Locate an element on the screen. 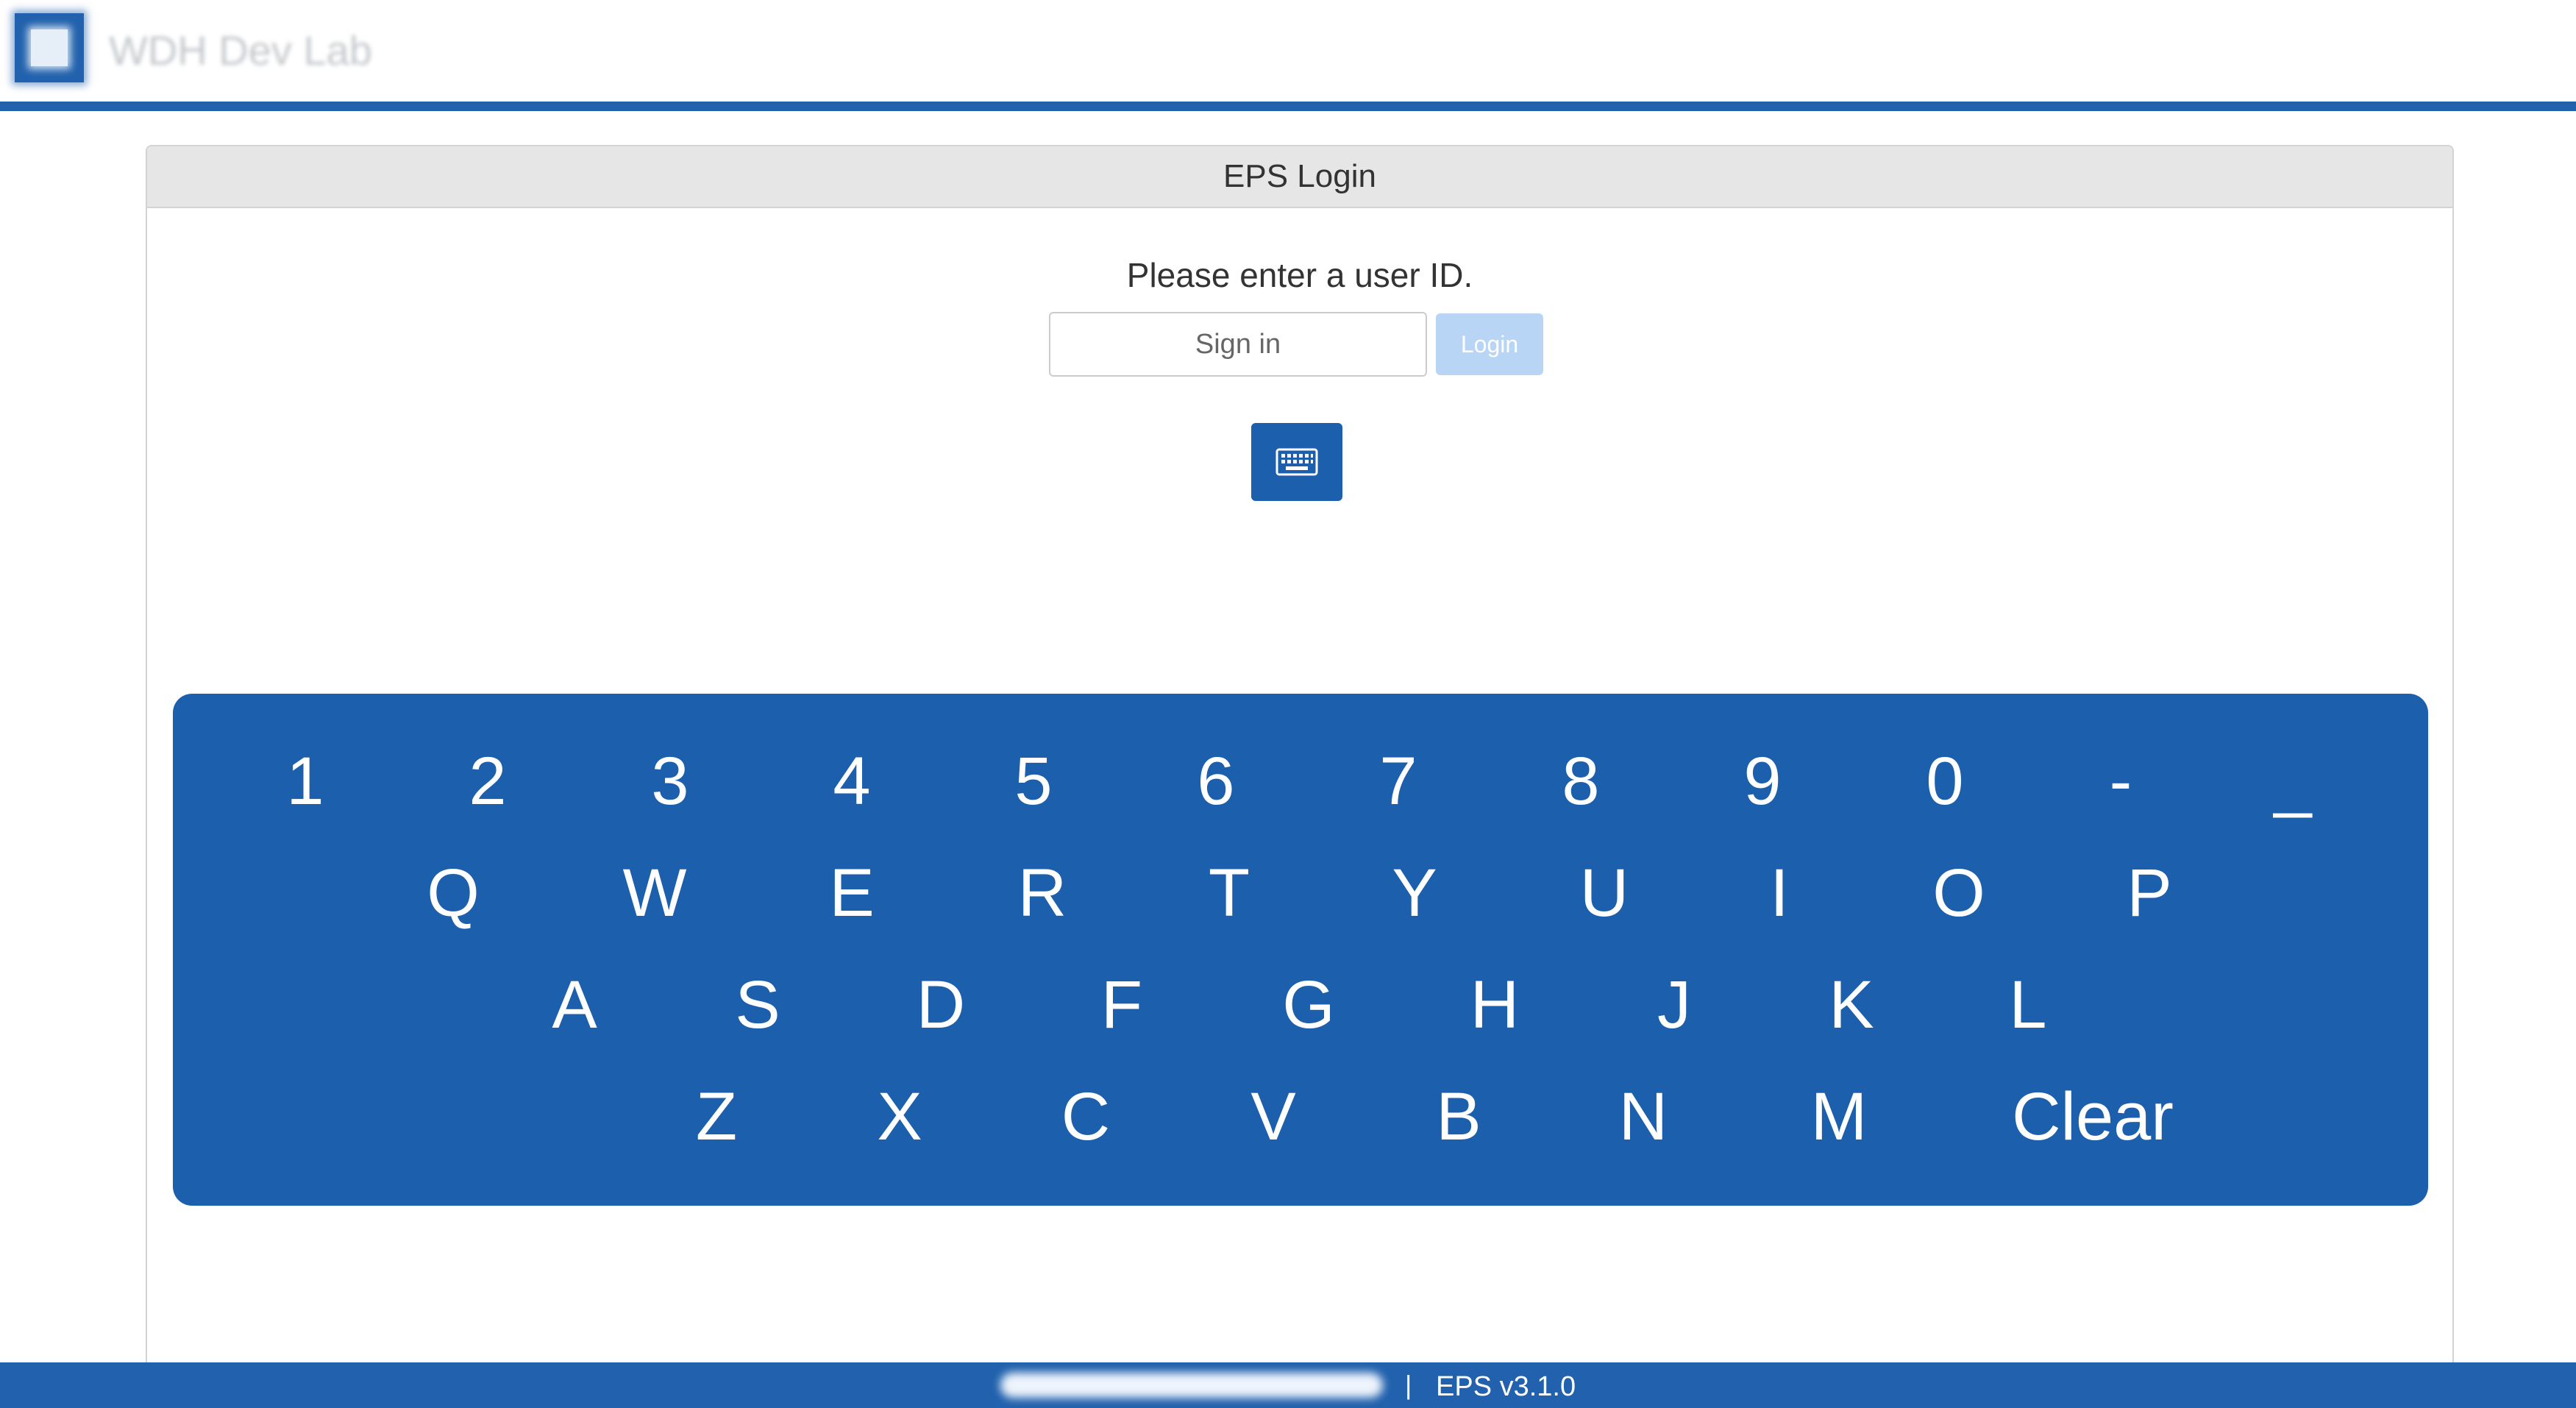 The height and width of the screenshot is (1408, 2576). key-g: G is located at coordinates (1308, 1005).